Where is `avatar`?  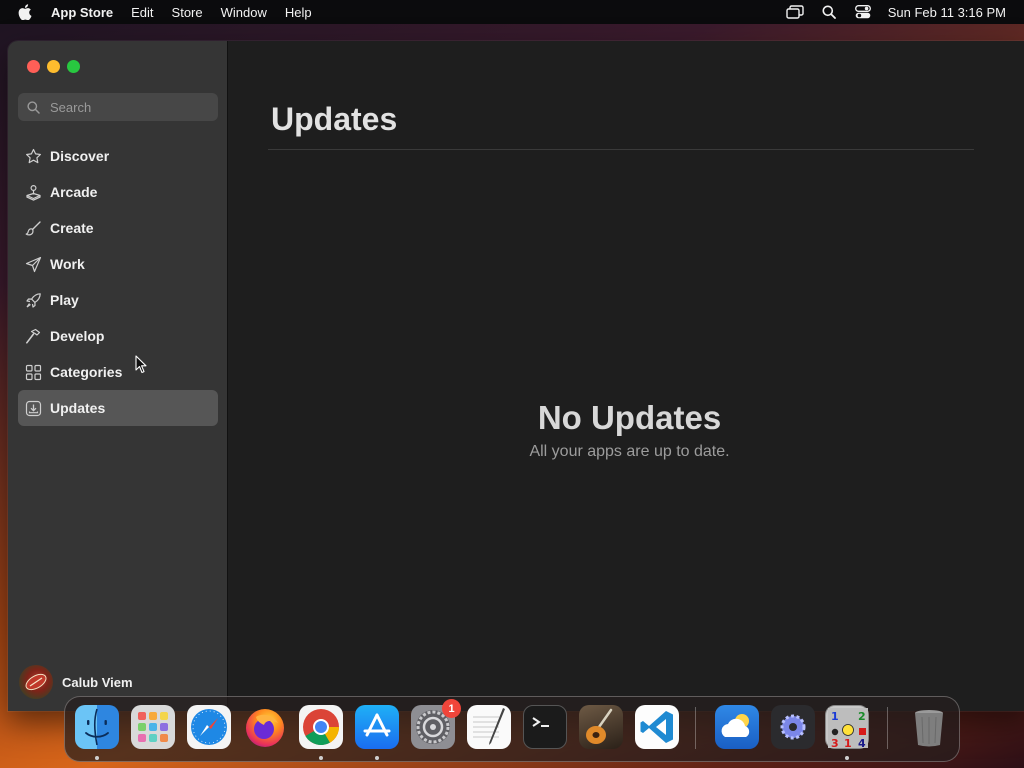
avatar is located at coordinates (36, 682).